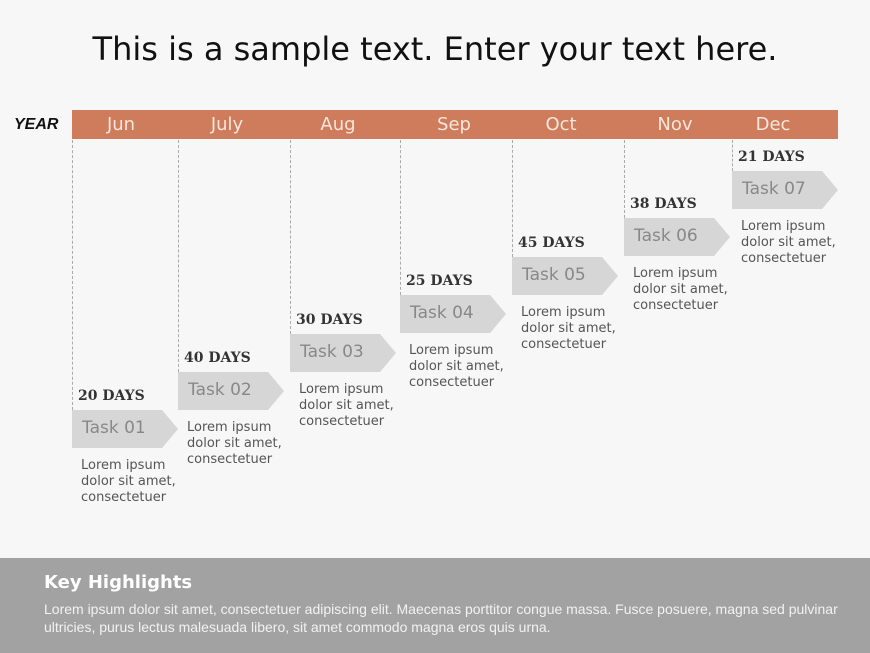 The height and width of the screenshot is (653, 870). Describe the element at coordinates (36, 124) in the screenshot. I see `year-label: YEAR` at that location.